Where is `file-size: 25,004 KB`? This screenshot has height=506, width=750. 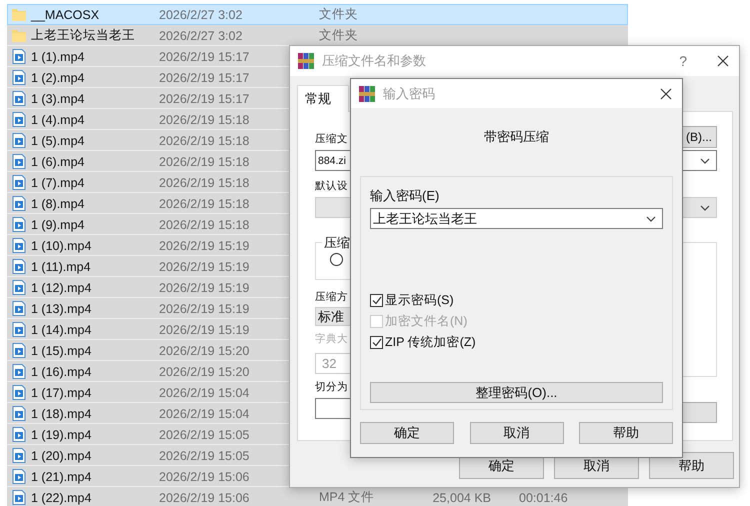
file-size: 25,004 KB is located at coordinates (461, 497).